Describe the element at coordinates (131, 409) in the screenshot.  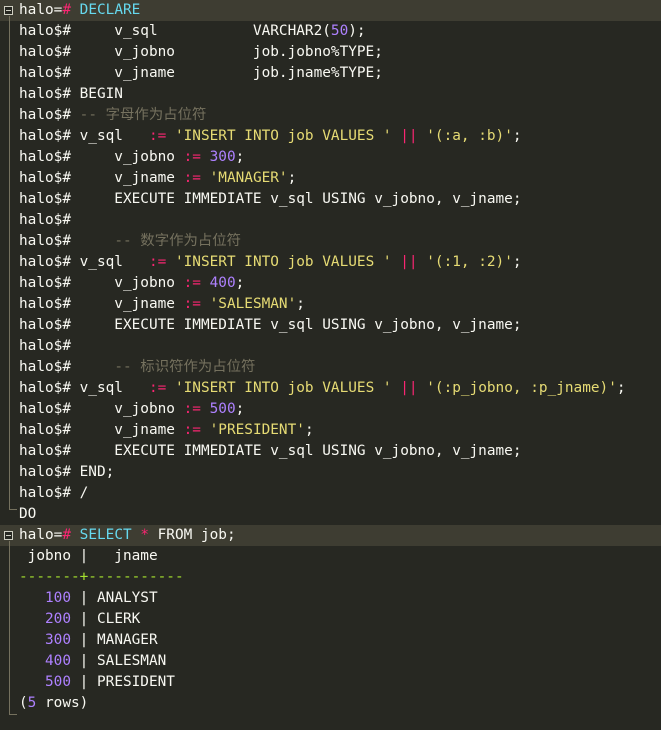
I see `terminal-line: halo$# v_jobno := 500;` at that location.